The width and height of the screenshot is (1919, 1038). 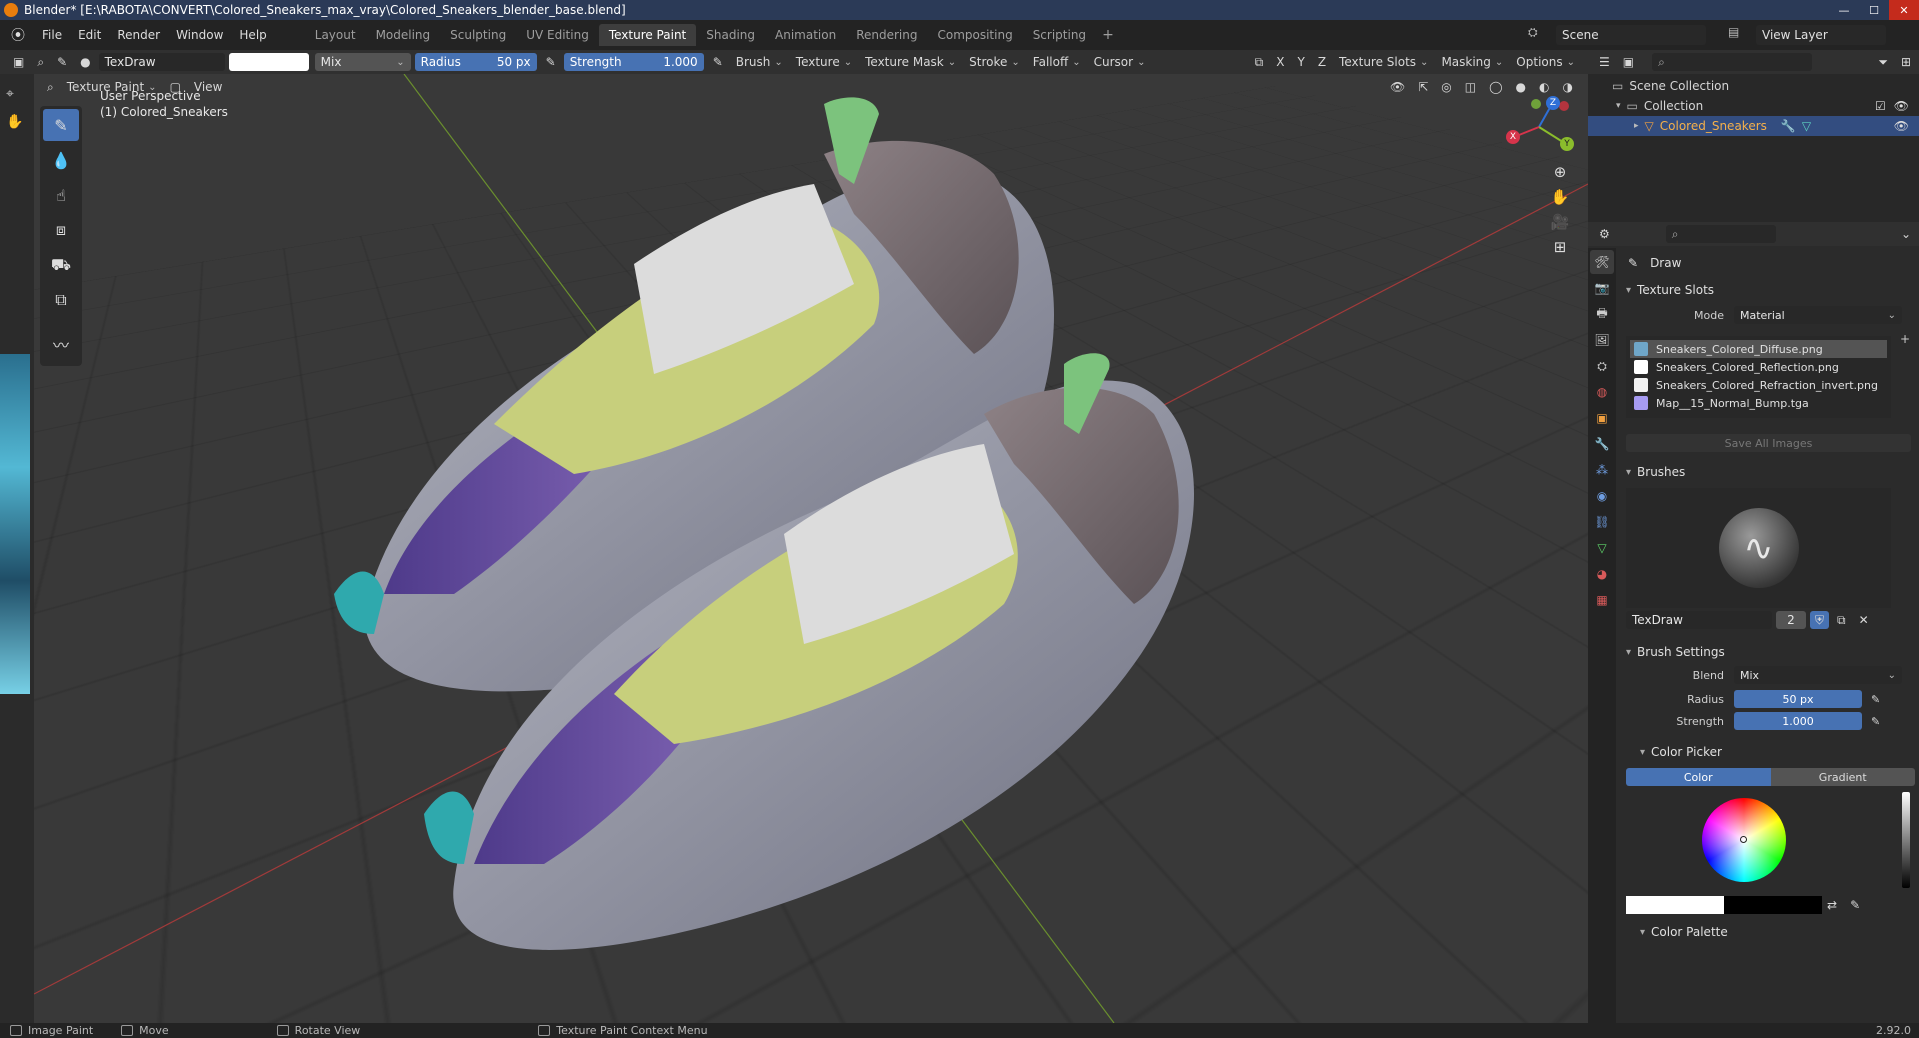 What do you see at coordinates (138, 35) in the screenshot?
I see `menu-render: Render` at bounding box center [138, 35].